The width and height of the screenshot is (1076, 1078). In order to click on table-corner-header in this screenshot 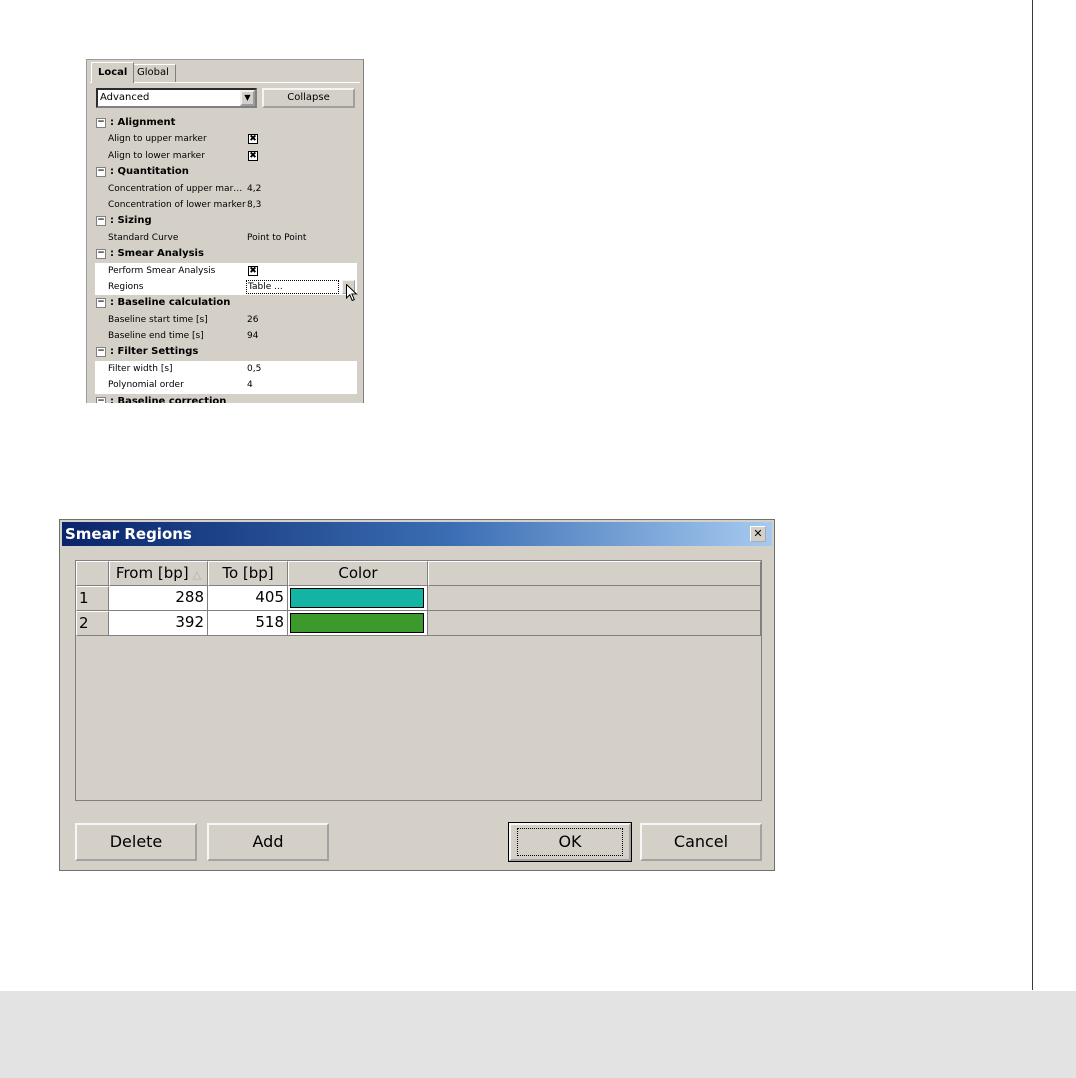, I will do `click(92, 573)`.